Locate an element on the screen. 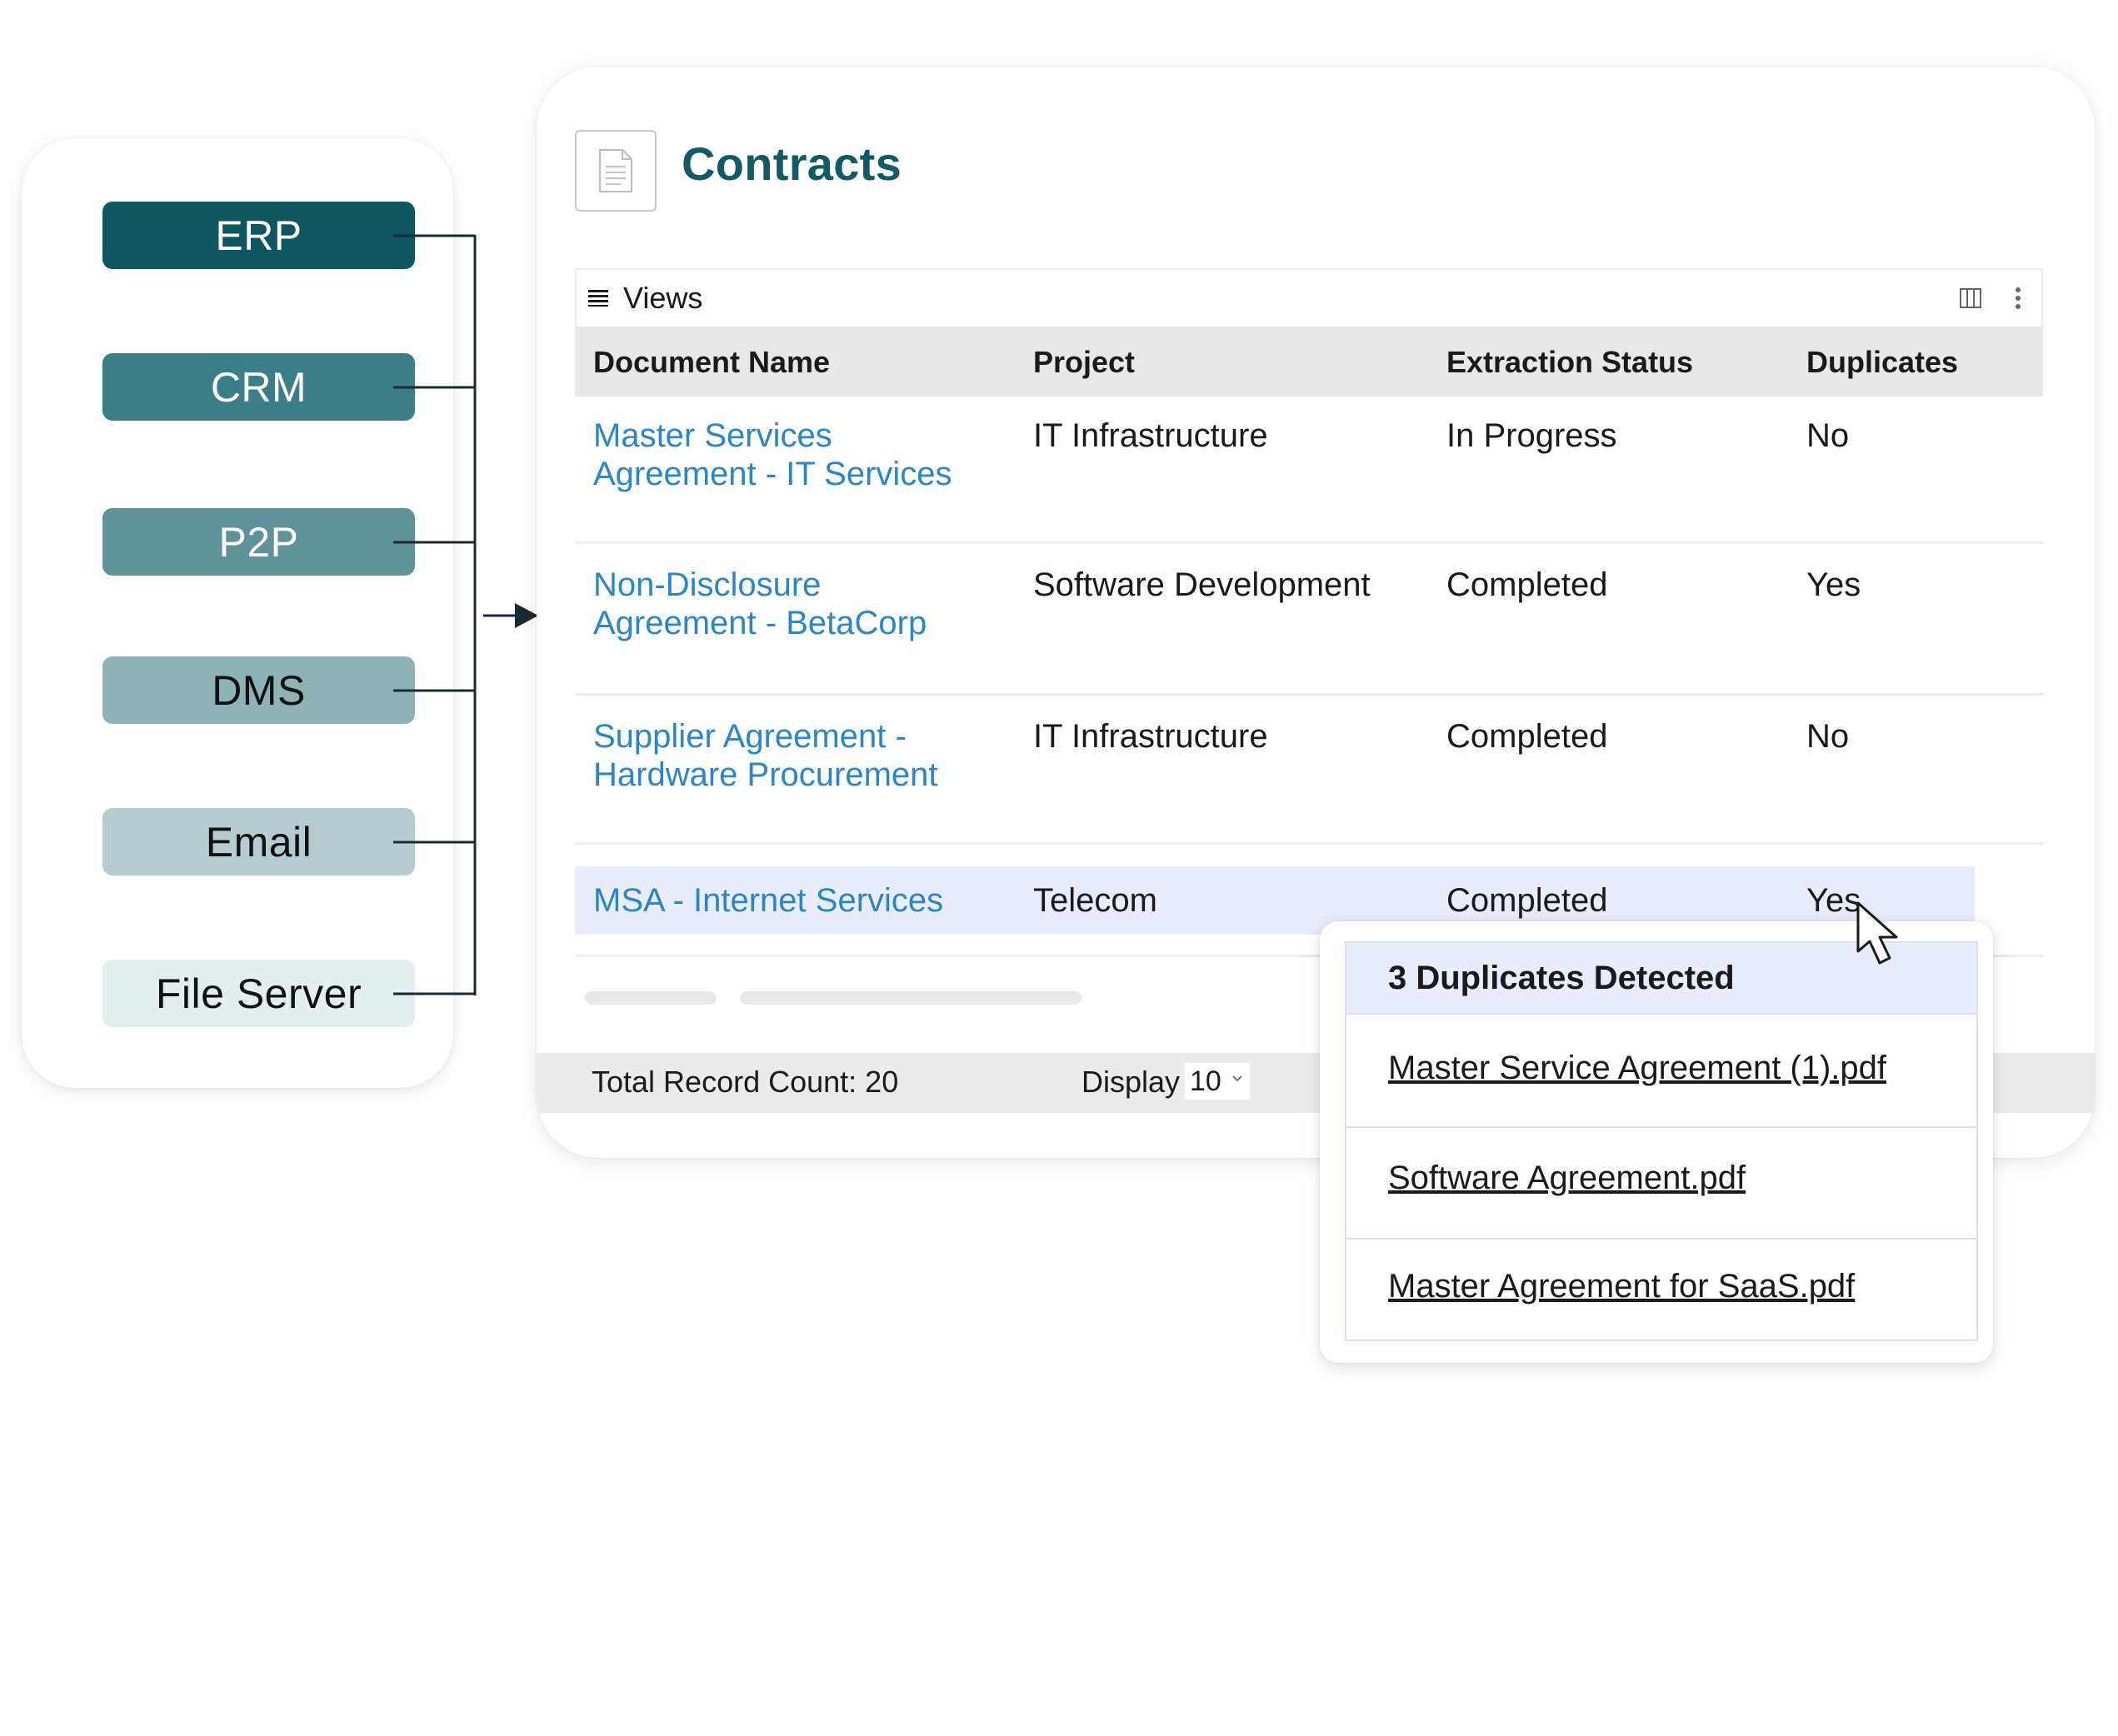 The width and height of the screenshot is (2118, 1736). source-erp: ERP is located at coordinates (258, 236).